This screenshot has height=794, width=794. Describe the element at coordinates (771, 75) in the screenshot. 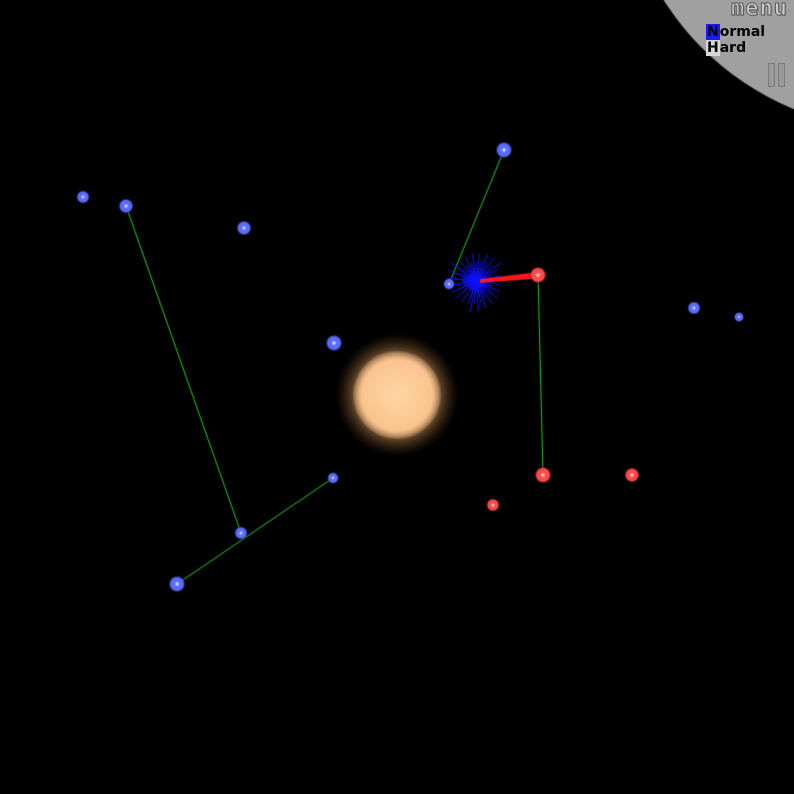

I see `pause-icon` at that location.